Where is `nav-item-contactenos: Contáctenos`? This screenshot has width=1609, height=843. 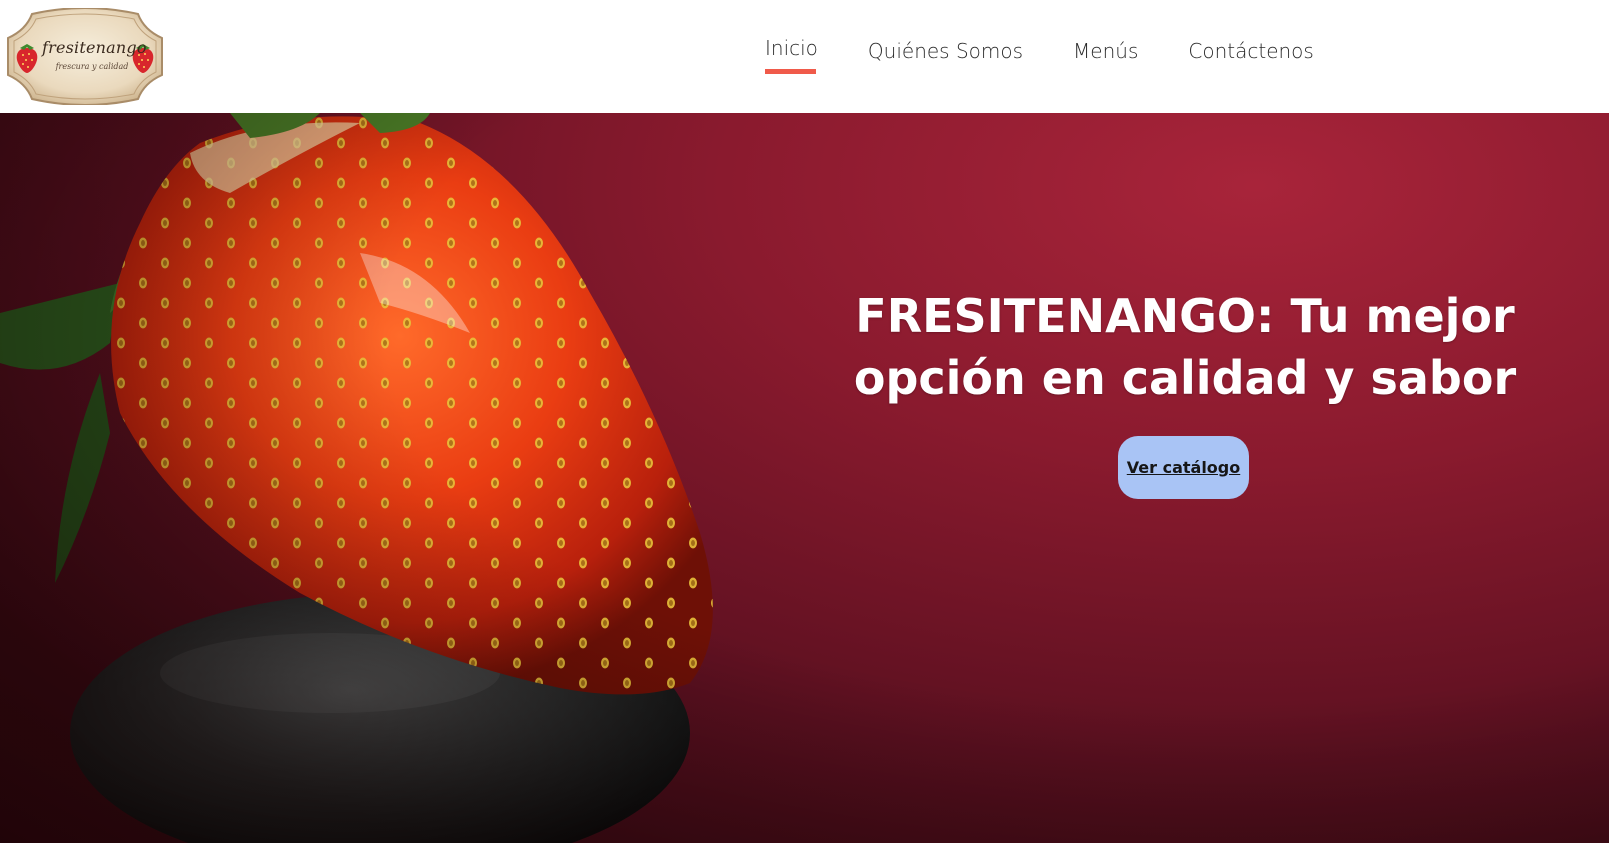 nav-item-contactenos: Contáctenos is located at coordinates (1250, 49).